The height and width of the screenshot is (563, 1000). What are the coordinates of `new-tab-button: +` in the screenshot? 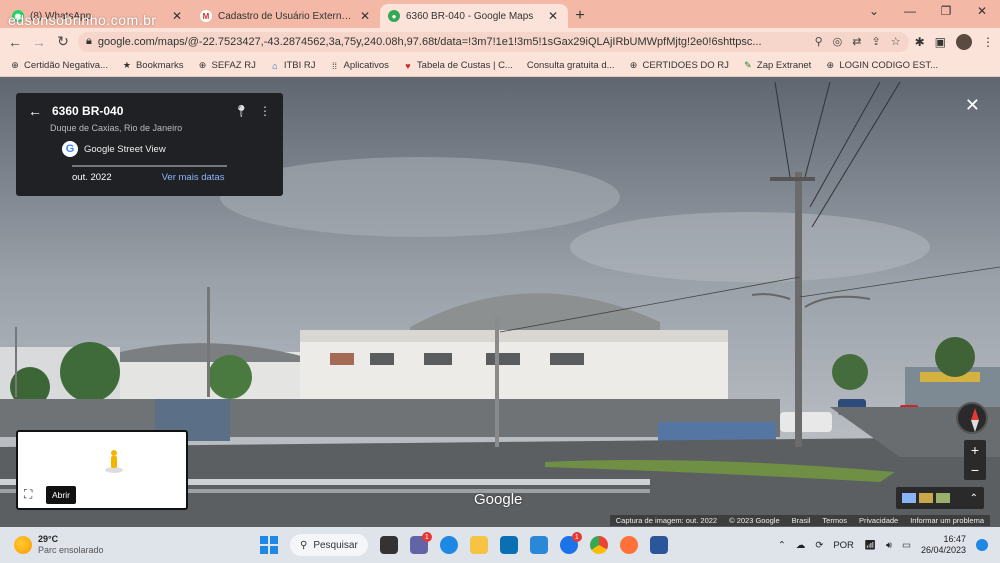 It's located at (580, 16).